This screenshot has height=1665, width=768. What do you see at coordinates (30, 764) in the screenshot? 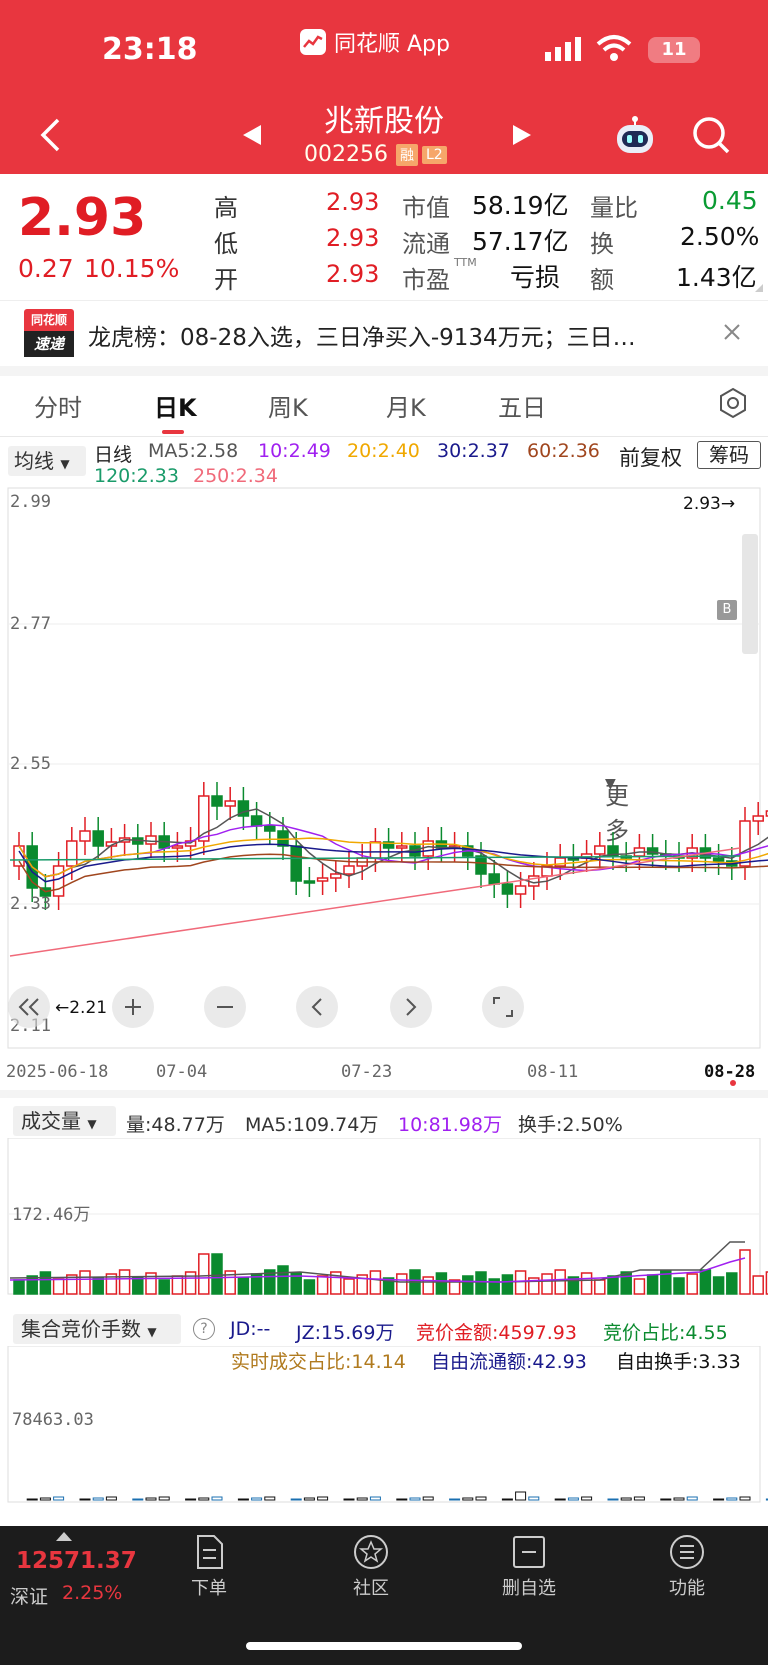
I see `y-tick-3: 2.55` at bounding box center [30, 764].